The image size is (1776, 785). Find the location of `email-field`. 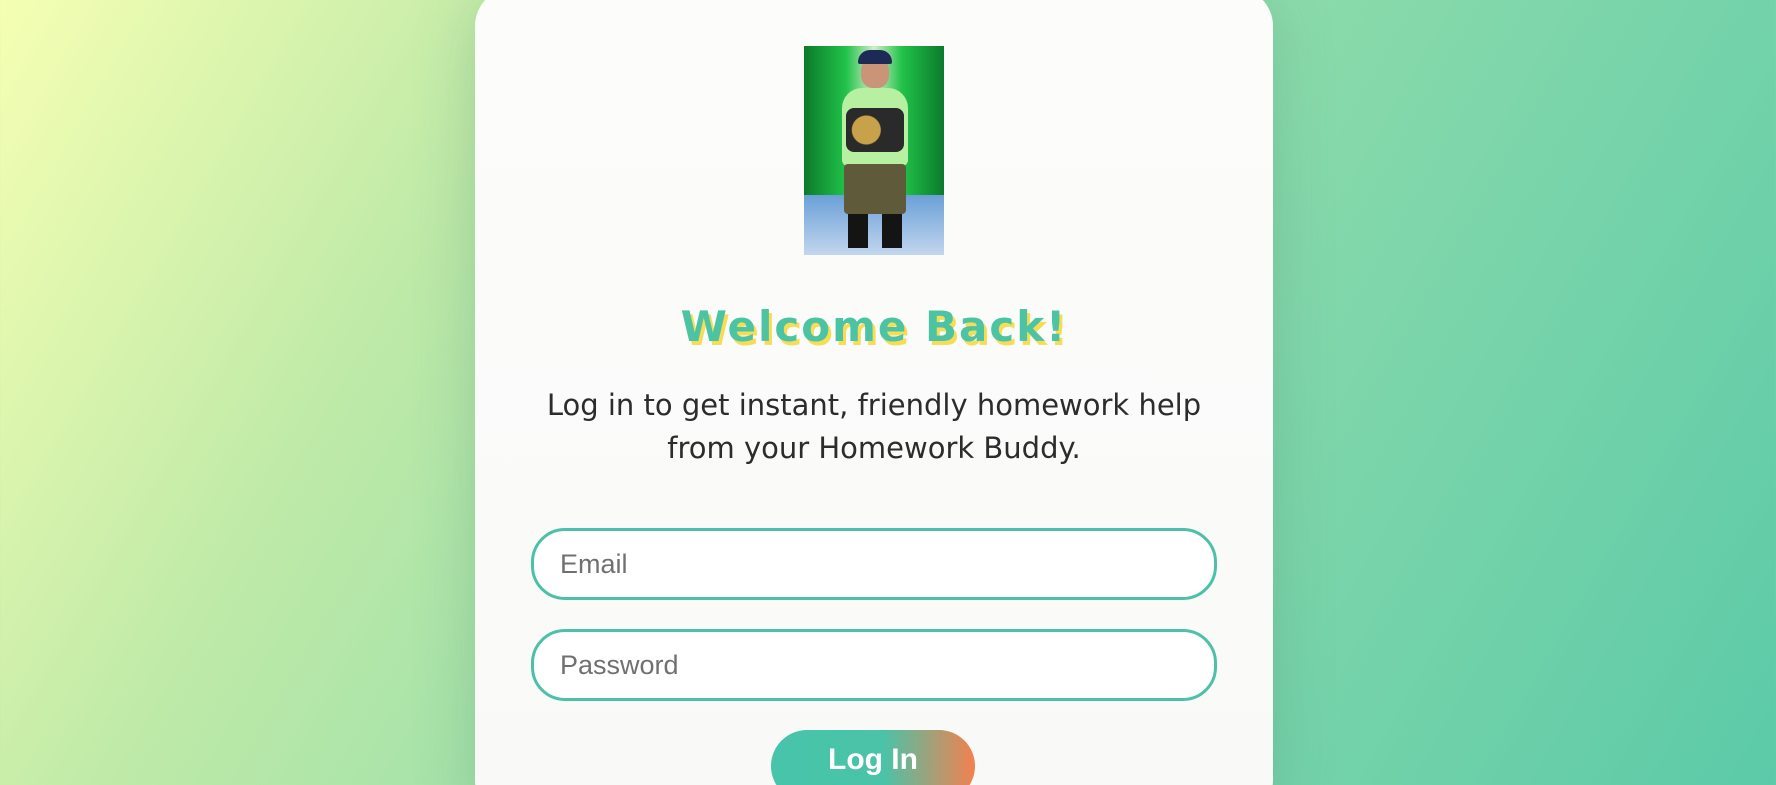

email-field is located at coordinates (874, 564).